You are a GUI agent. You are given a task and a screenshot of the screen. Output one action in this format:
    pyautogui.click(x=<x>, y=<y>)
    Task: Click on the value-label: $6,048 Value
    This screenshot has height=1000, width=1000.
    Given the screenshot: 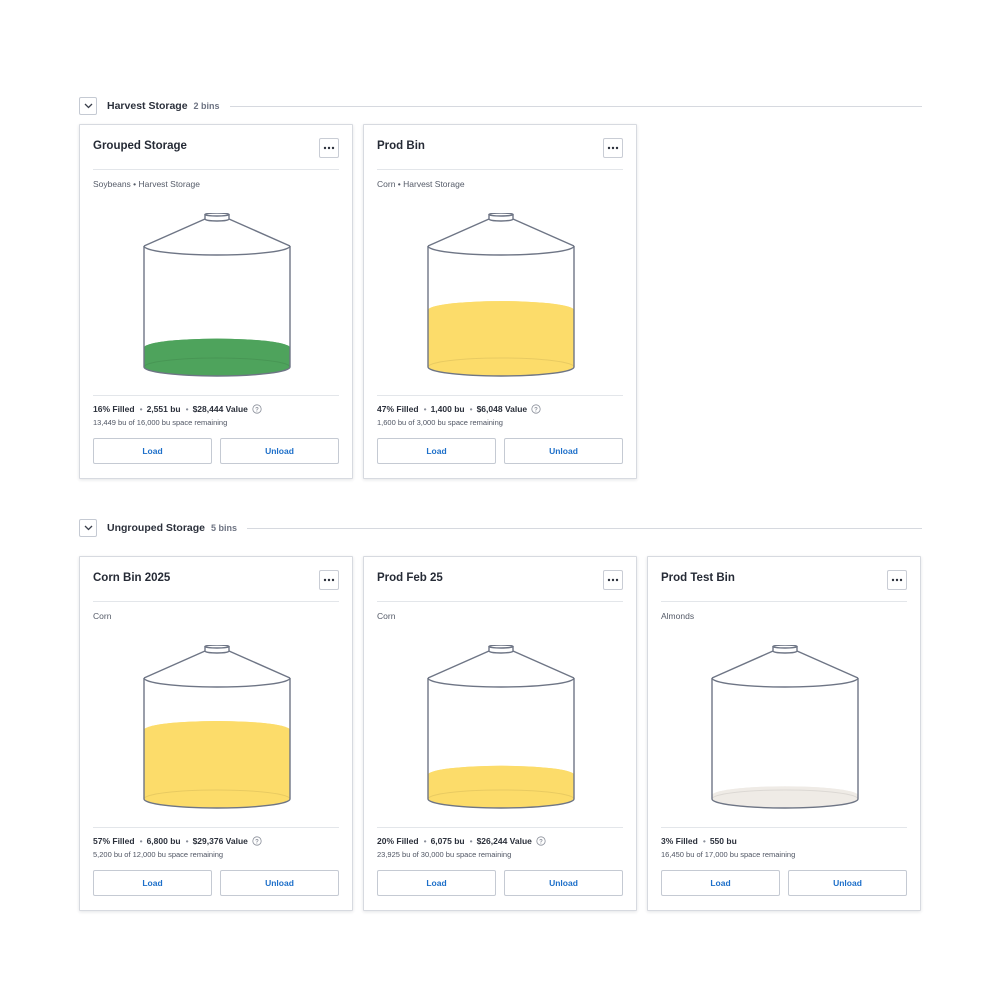 What is the action you would take?
    pyautogui.click(x=502, y=409)
    